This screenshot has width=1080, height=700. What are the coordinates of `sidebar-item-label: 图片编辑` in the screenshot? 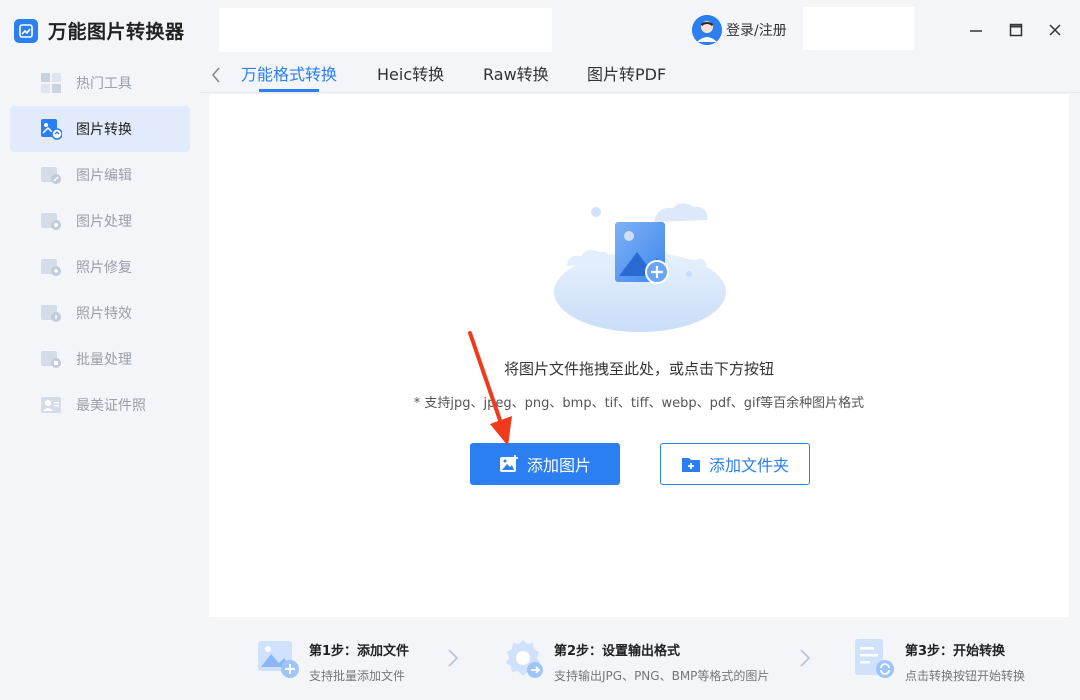 It's located at (104, 176).